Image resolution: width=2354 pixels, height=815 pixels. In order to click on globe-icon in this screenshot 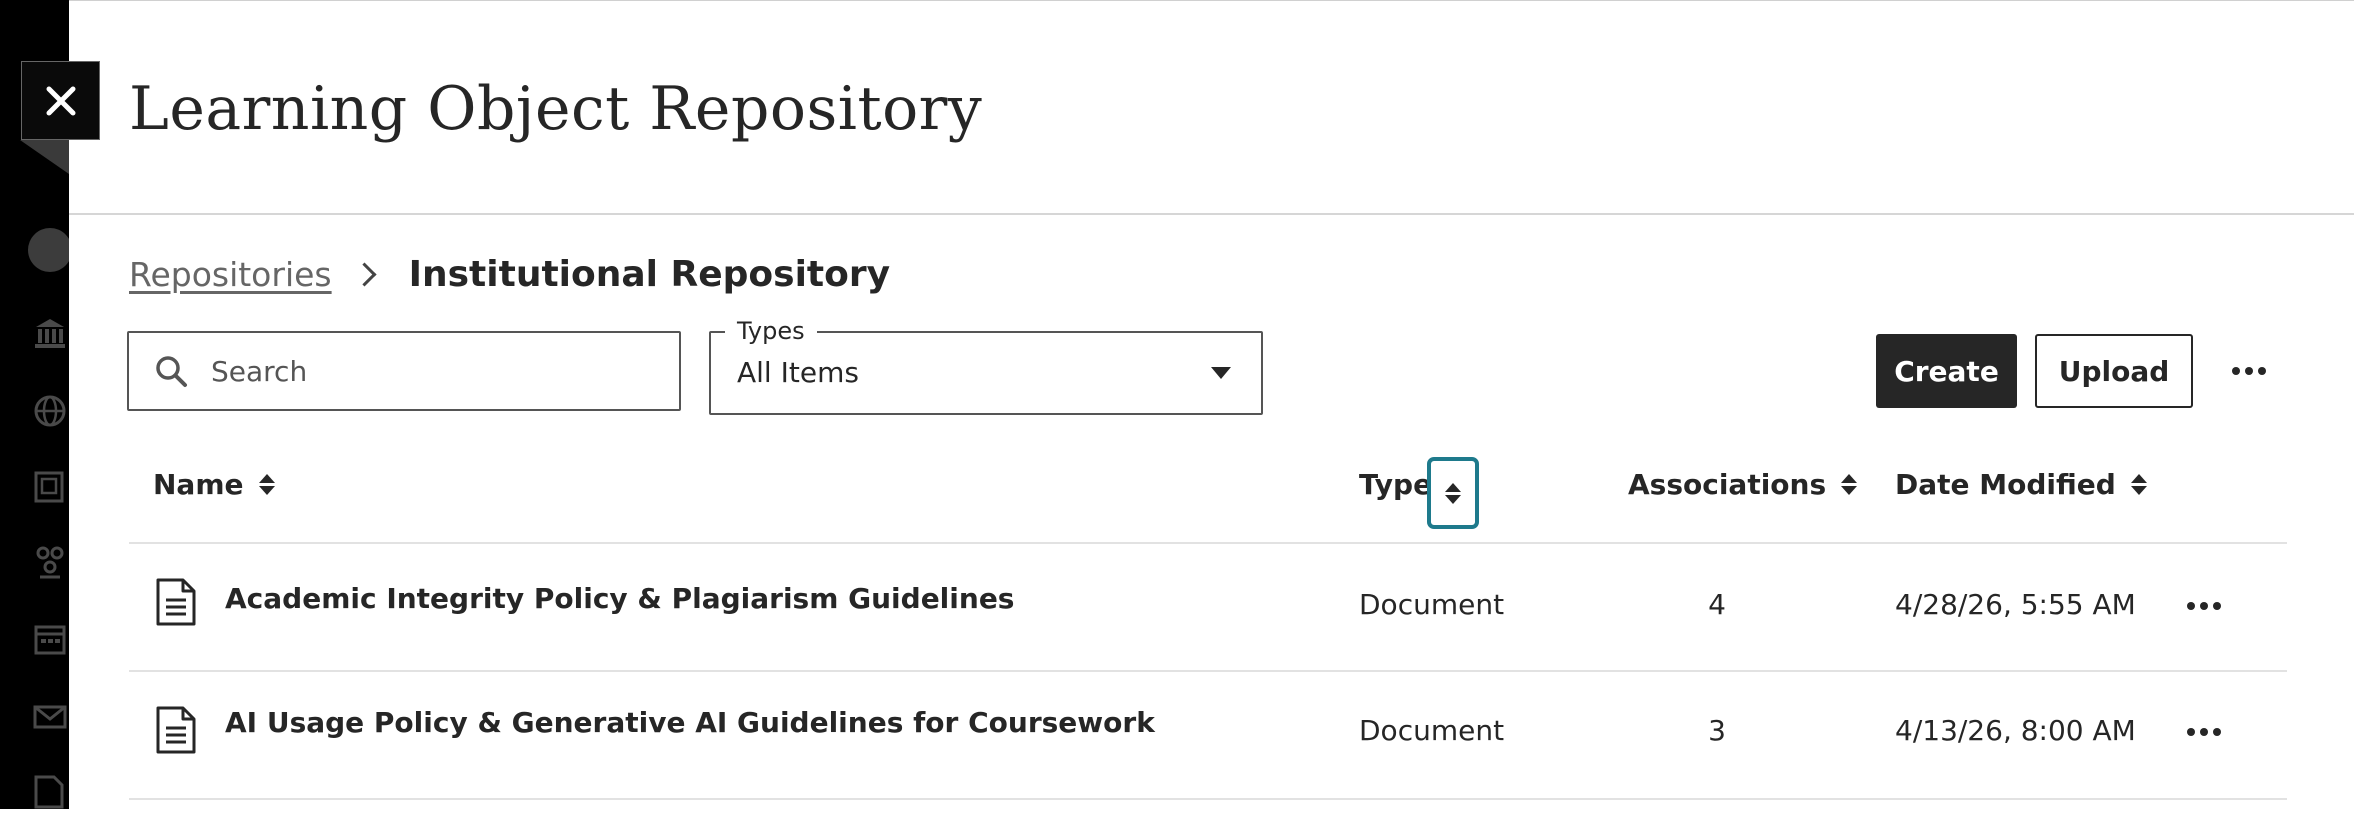, I will do `click(50, 411)`.